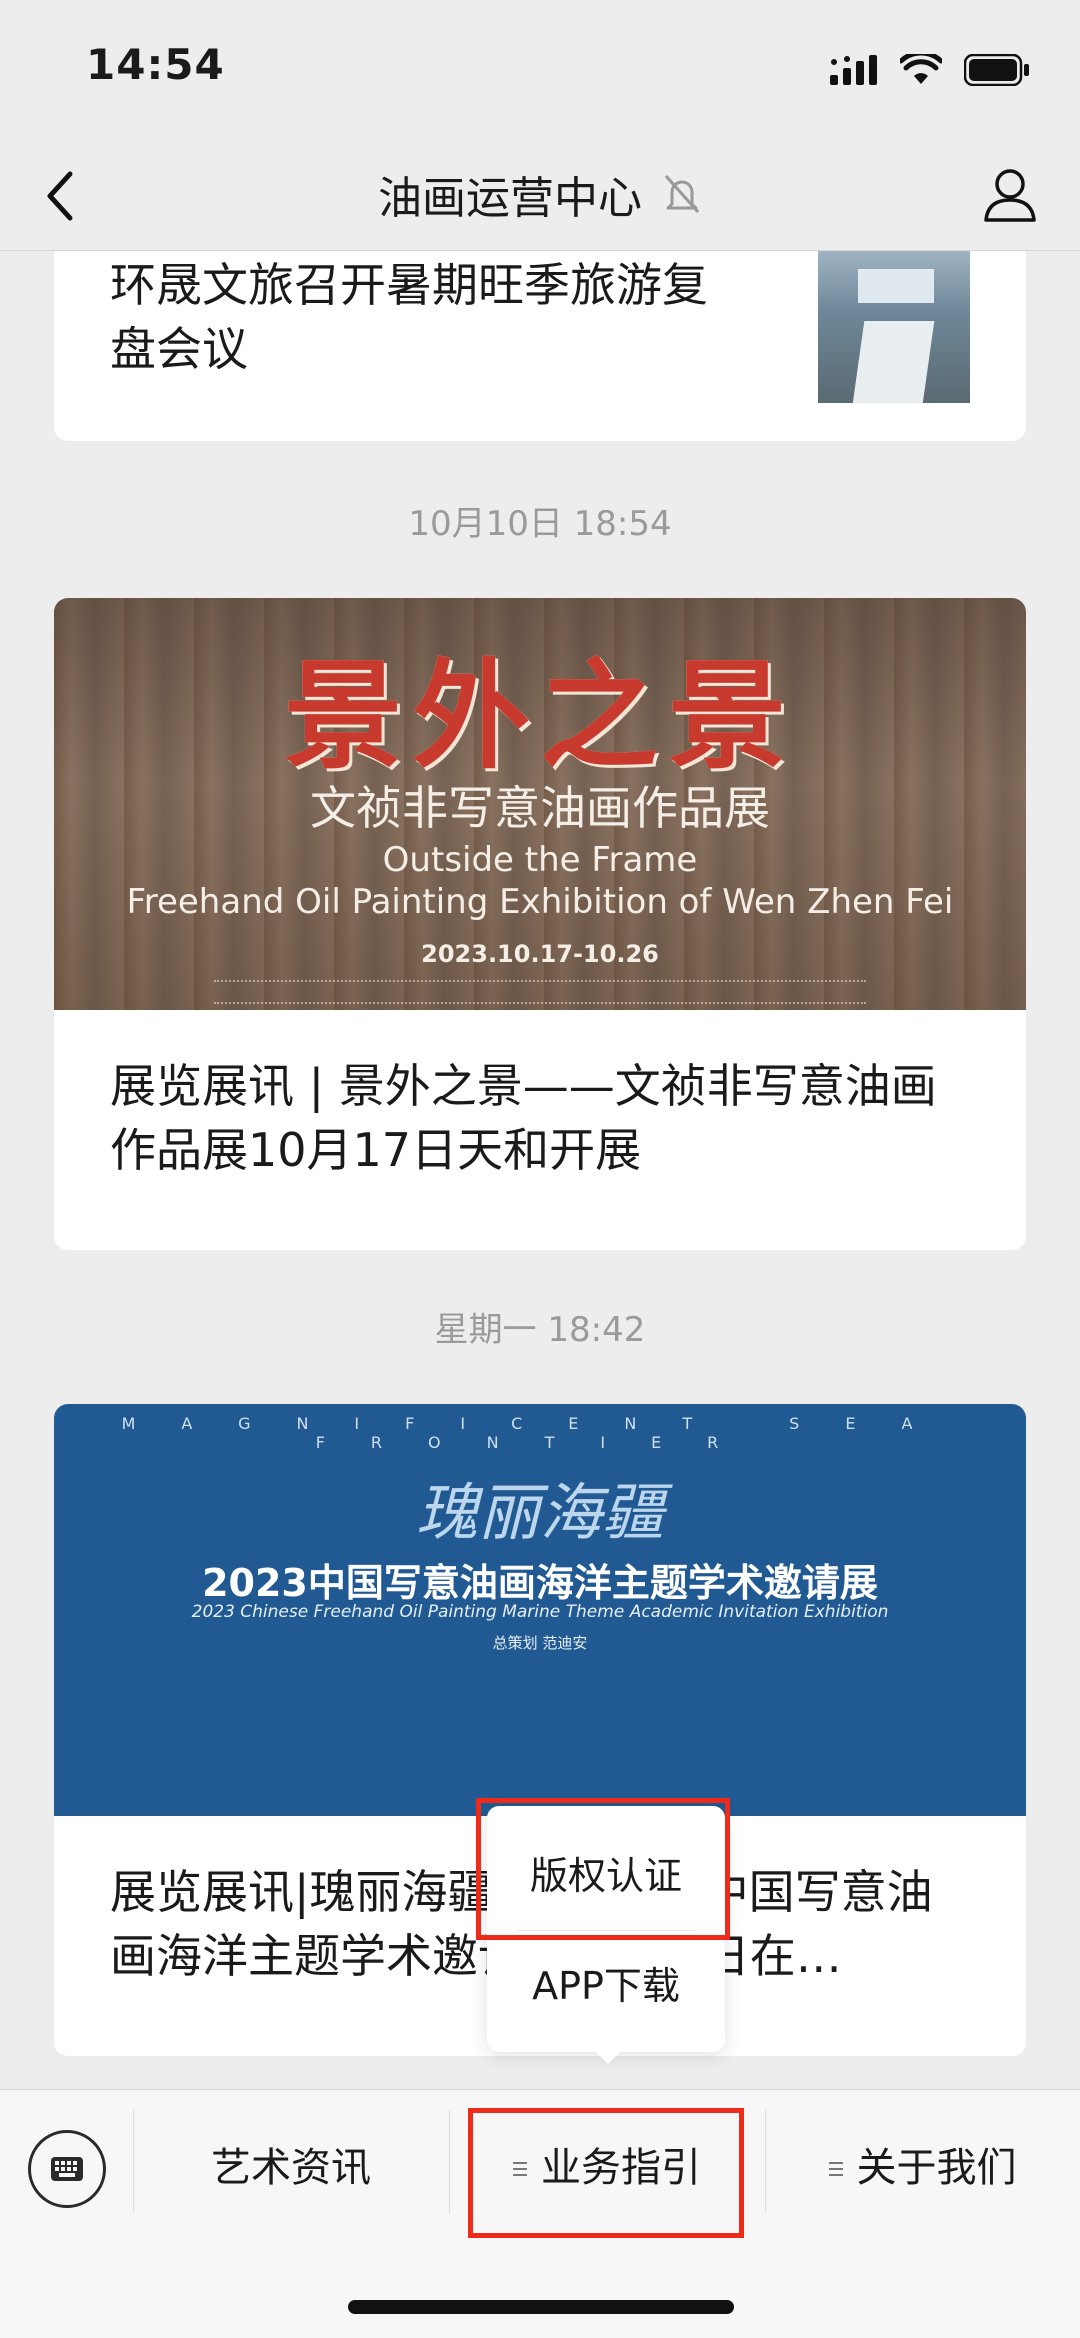 Image resolution: width=1080 pixels, height=2338 pixels. I want to click on nav-bar: 油画运营中心, so click(540, 195).